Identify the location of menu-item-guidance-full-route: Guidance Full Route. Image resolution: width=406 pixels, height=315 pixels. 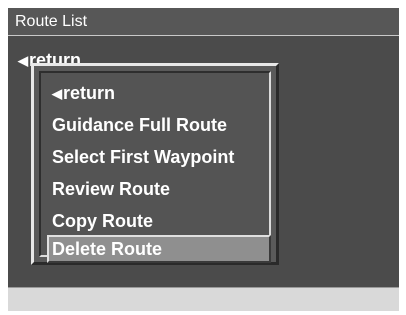
(159, 125).